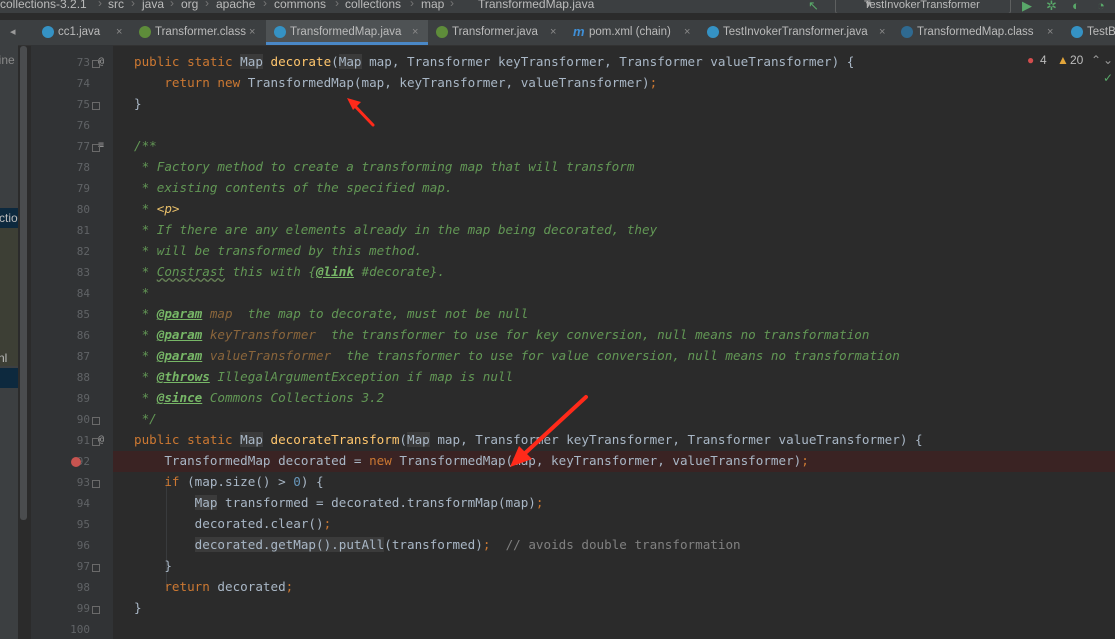 This screenshot has height=639, width=1115. Describe the element at coordinates (83, 356) in the screenshot. I see `line-number: 87` at that location.